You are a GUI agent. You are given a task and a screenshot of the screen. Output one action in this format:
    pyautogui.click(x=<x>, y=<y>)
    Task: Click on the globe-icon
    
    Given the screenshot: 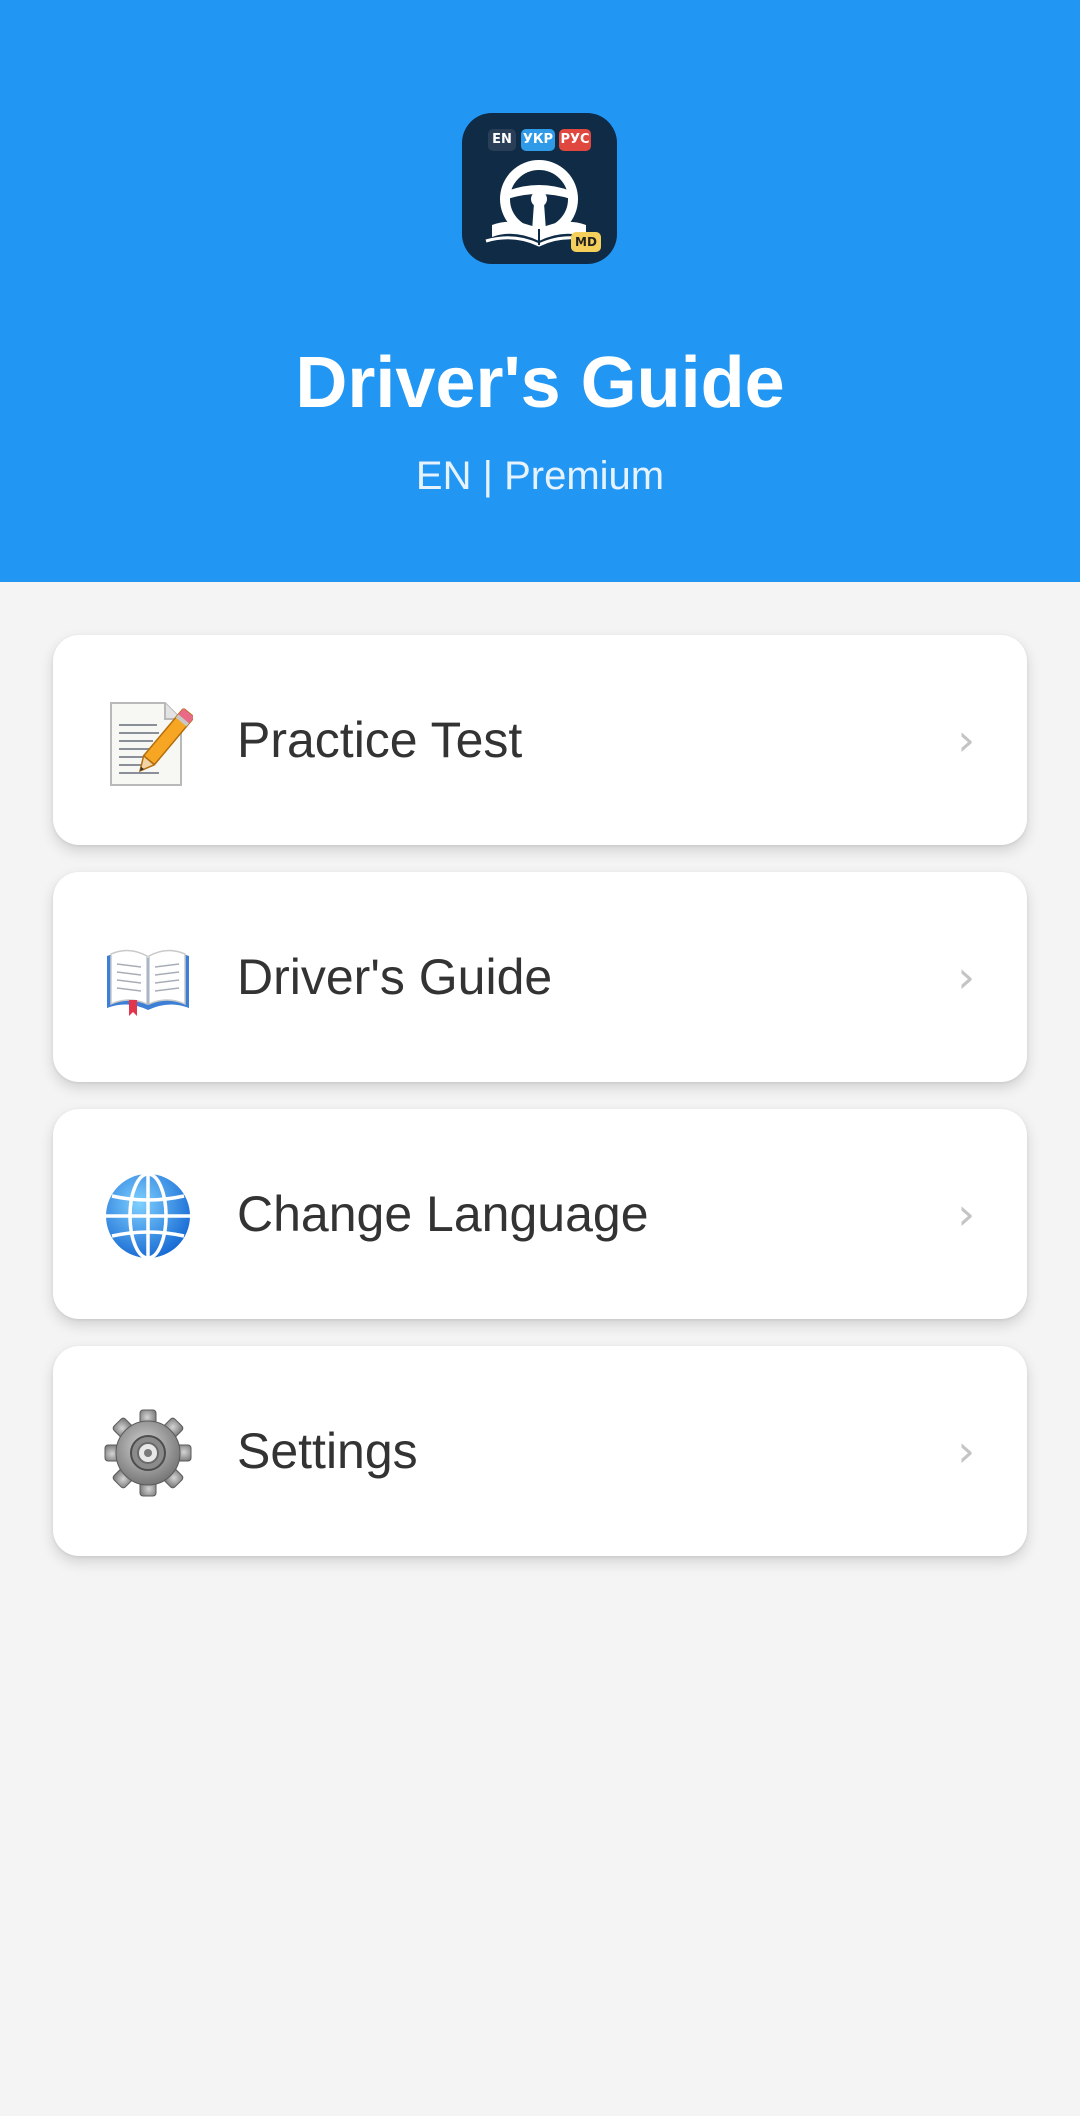 What is the action you would take?
    pyautogui.click(x=148, y=1216)
    